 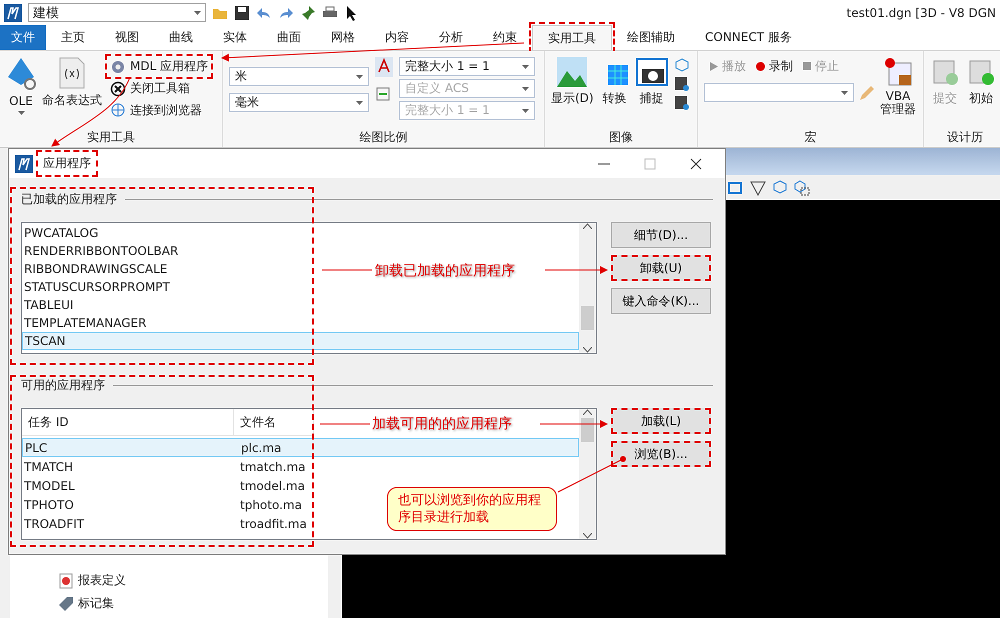 What do you see at coordinates (274, 422) in the screenshot?
I see `column-header: 文件名` at bounding box center [274, 422].